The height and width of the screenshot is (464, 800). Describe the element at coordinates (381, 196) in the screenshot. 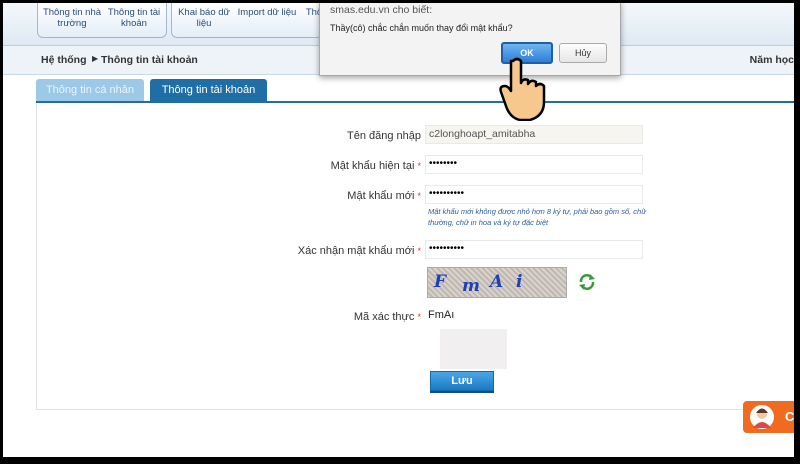

I see `new-password-label-text: Mật khẩu mới` at that location.